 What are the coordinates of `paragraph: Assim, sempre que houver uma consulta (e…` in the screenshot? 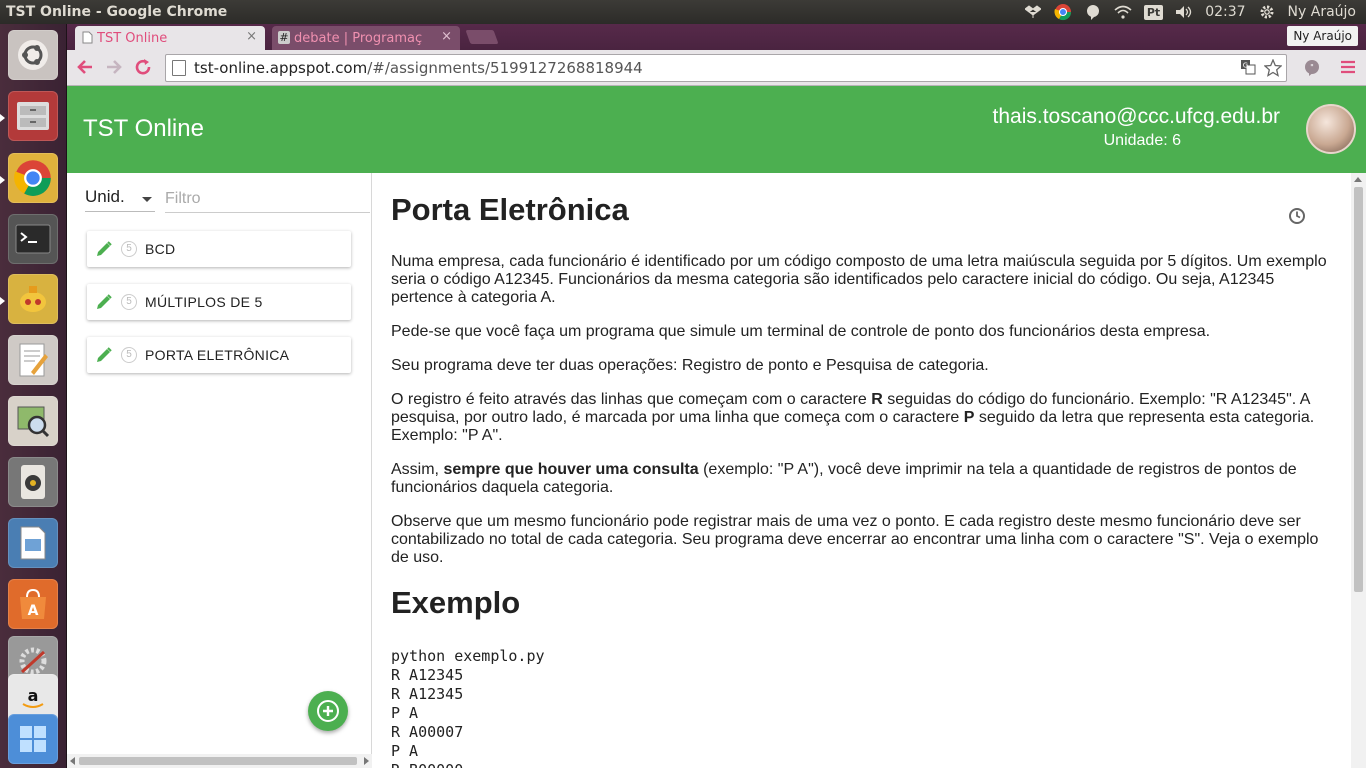 It's located at (844, 478).